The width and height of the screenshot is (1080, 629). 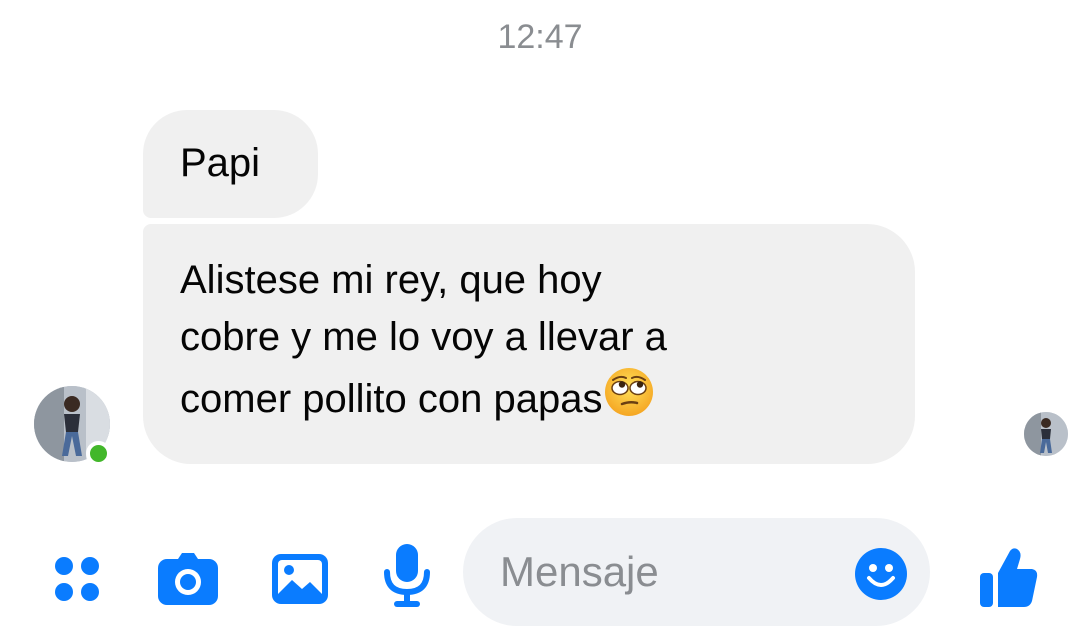 What do you see at coordinates (423, 337) in the screenshot?
I see `message-text-line: cobre y me lo voy a llevar a` at bounding box center [423, 337].